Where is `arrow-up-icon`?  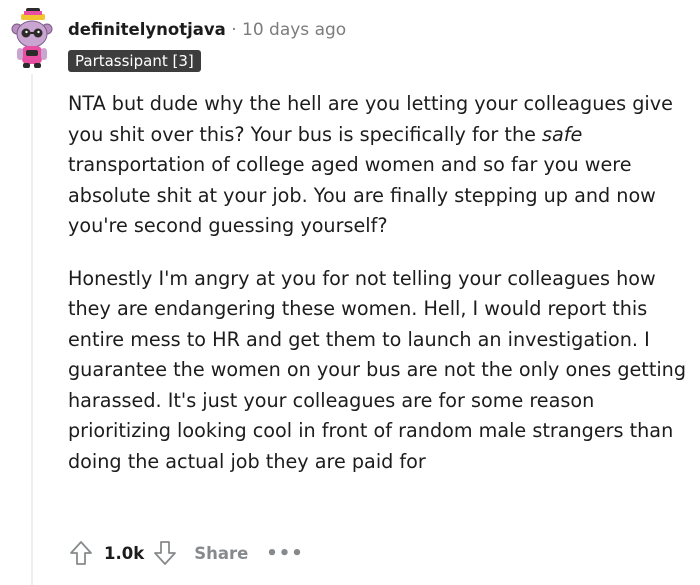 arrow-up-icon is located at coordinates (81, 553).